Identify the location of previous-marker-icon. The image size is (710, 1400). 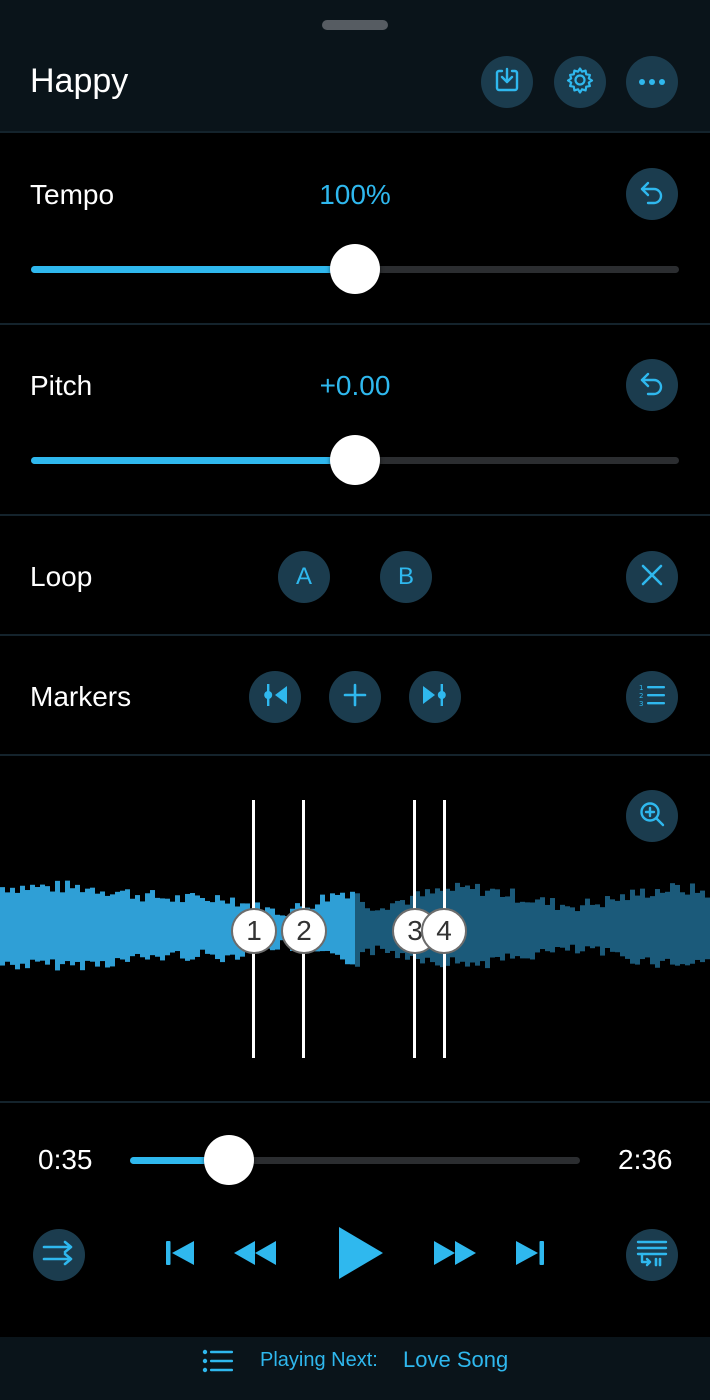
(275, 697).